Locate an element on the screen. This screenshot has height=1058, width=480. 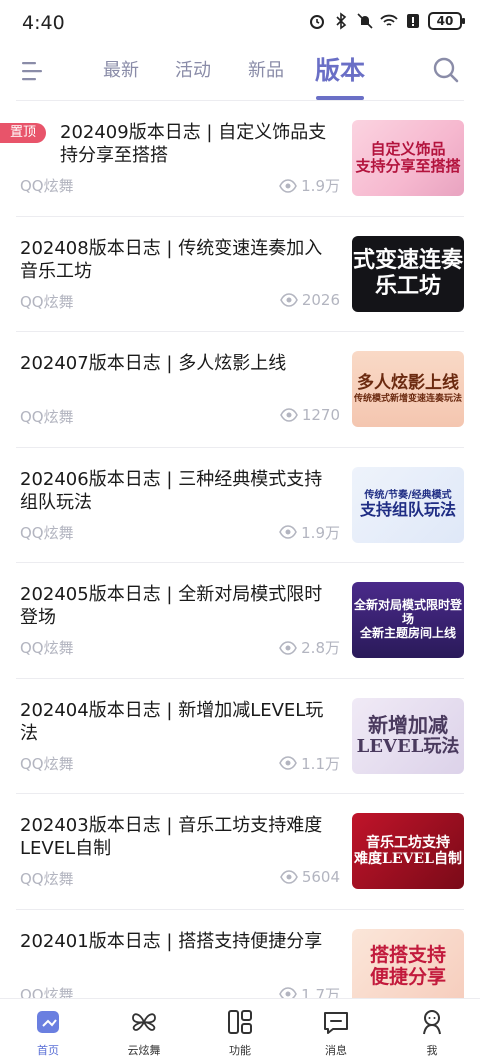
item-title: 202401版本日志 | 搭搭支持便捷分享 is located at coordinates (180, 941).